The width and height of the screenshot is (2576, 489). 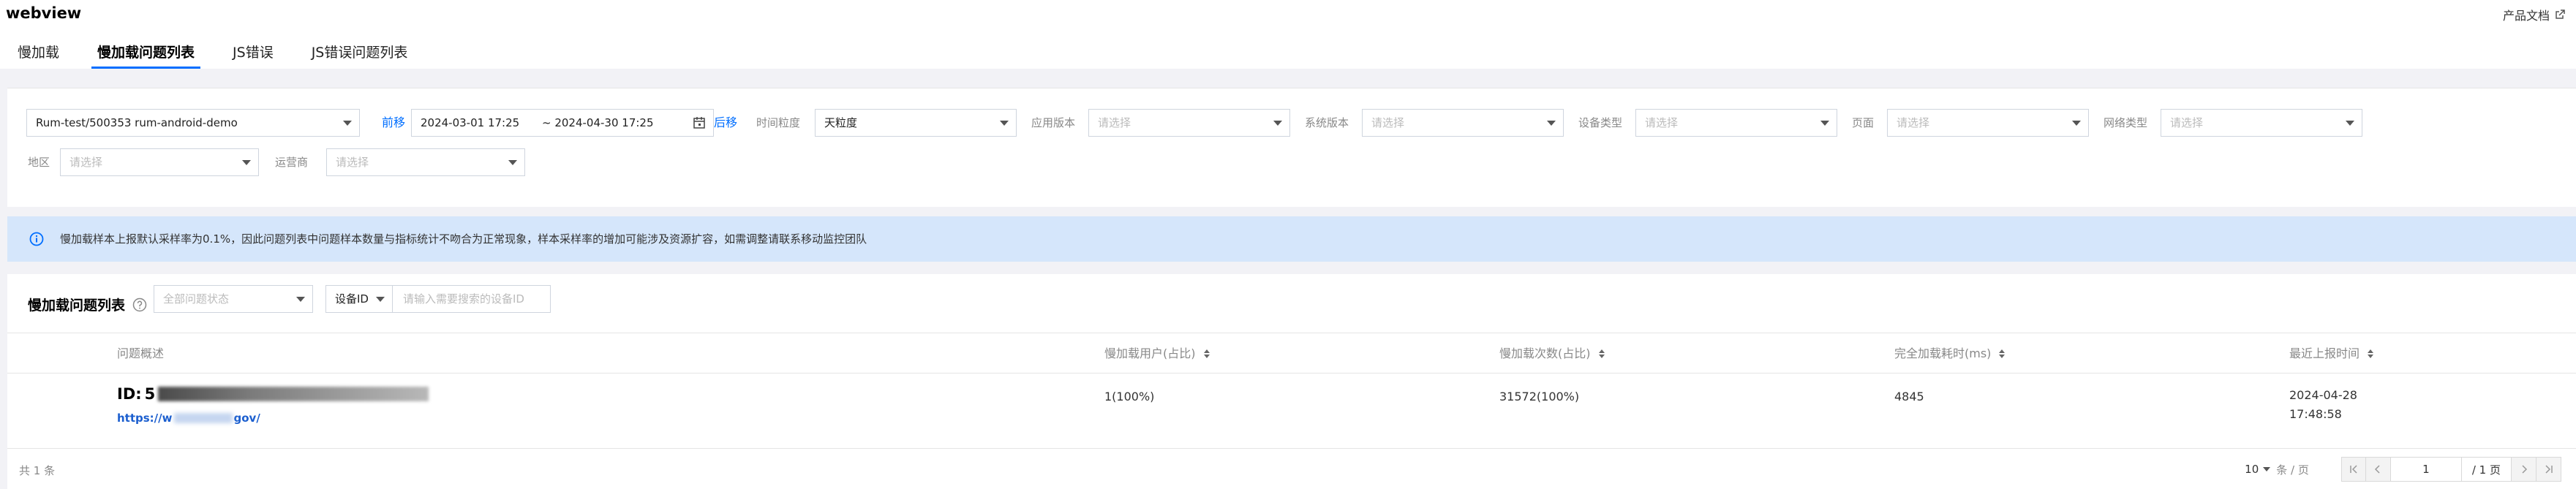 What do you see at coordinates (39, 163) in the screenshot?
I see `region-label: 地区` at bounding box center [39, 163].